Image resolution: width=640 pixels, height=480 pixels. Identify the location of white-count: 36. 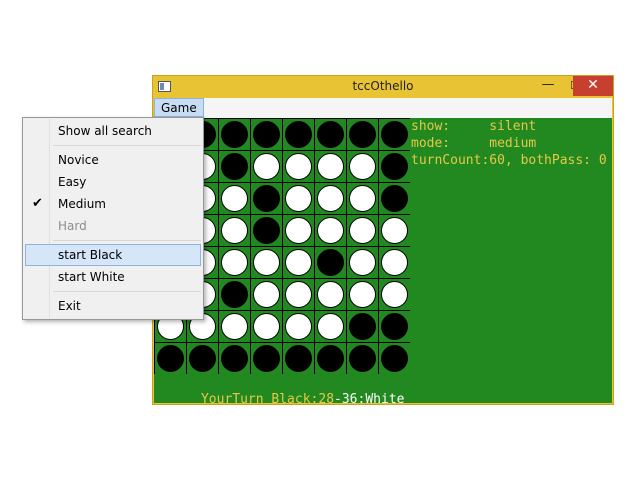
(349, 399).